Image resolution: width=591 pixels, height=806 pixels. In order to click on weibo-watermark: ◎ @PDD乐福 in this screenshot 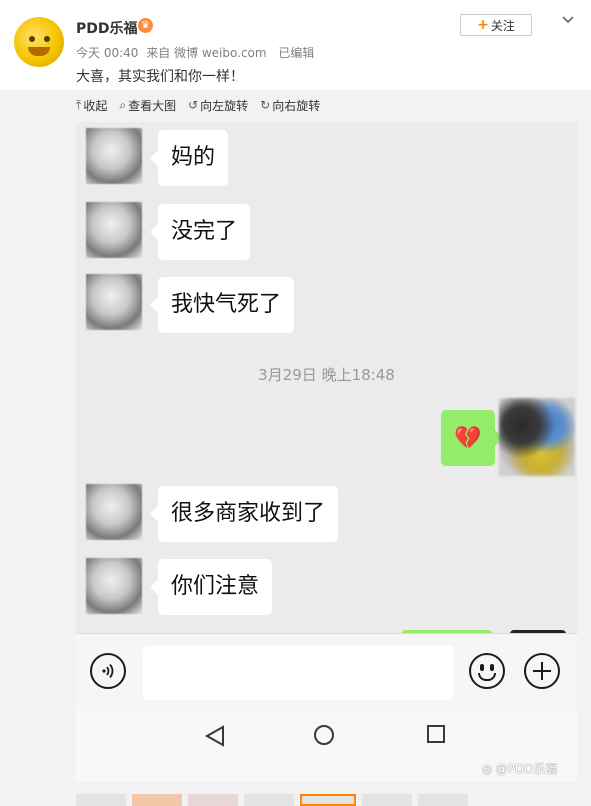, I will do `click(519, 768)`.